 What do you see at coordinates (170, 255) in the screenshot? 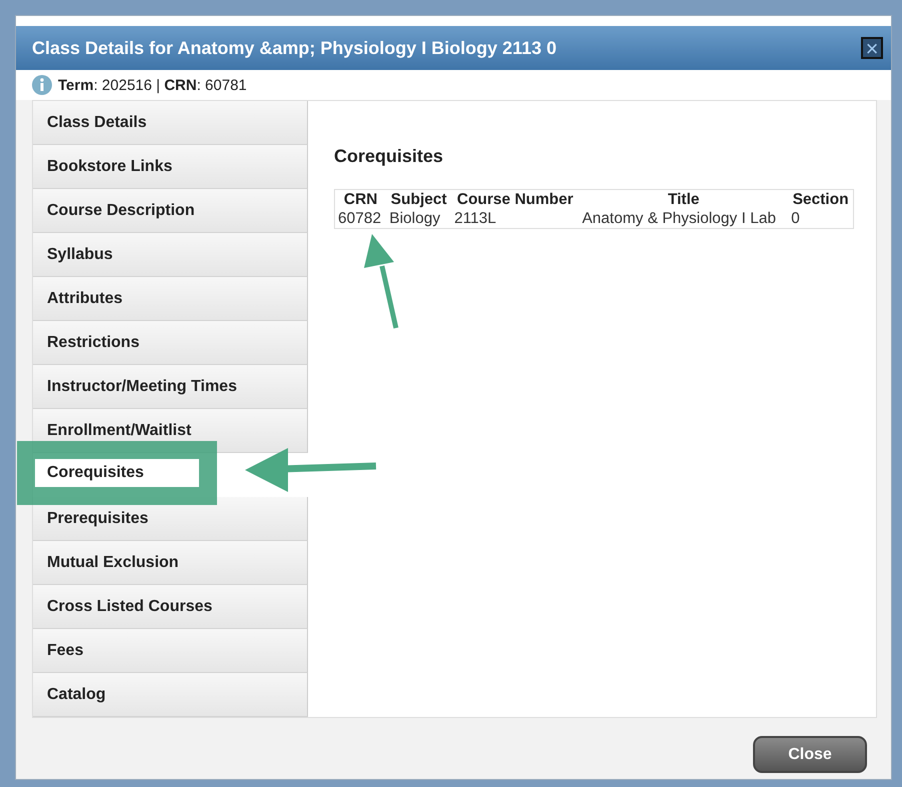
I see `sidebar-item: Syllabus` at bounding box center [170, 255].